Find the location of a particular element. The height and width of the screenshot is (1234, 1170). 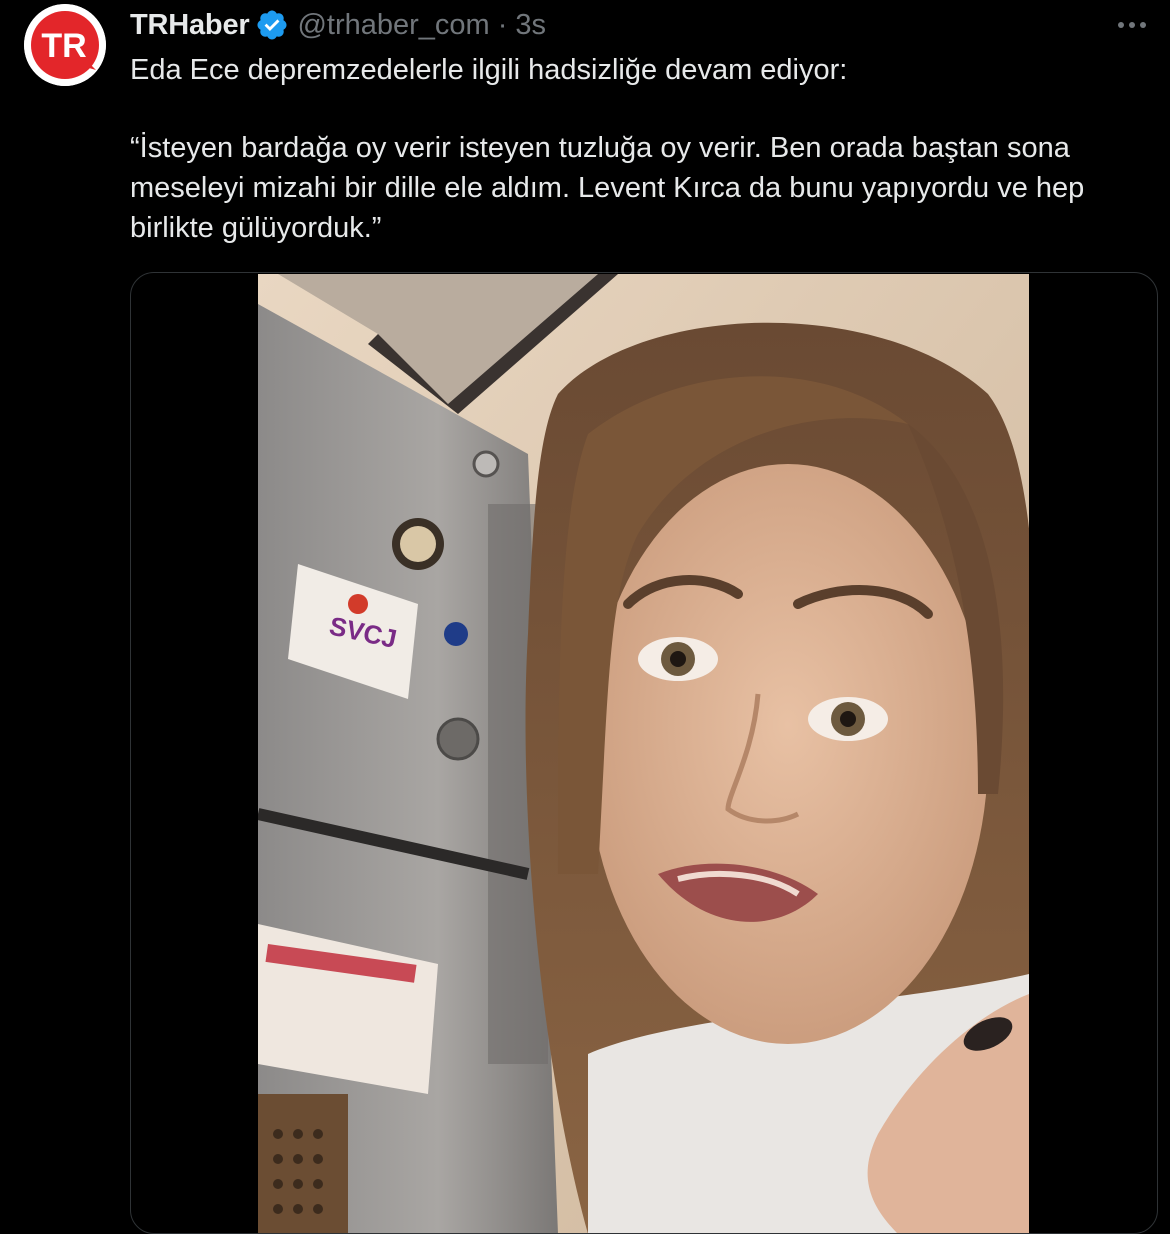

display-name: TRHaber is located at coordinates (190, 25).